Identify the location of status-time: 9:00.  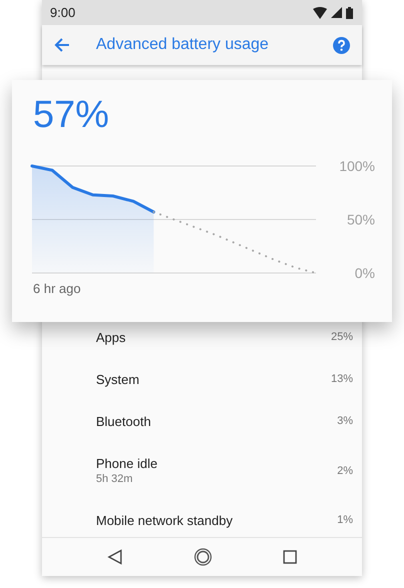
(63, 12).